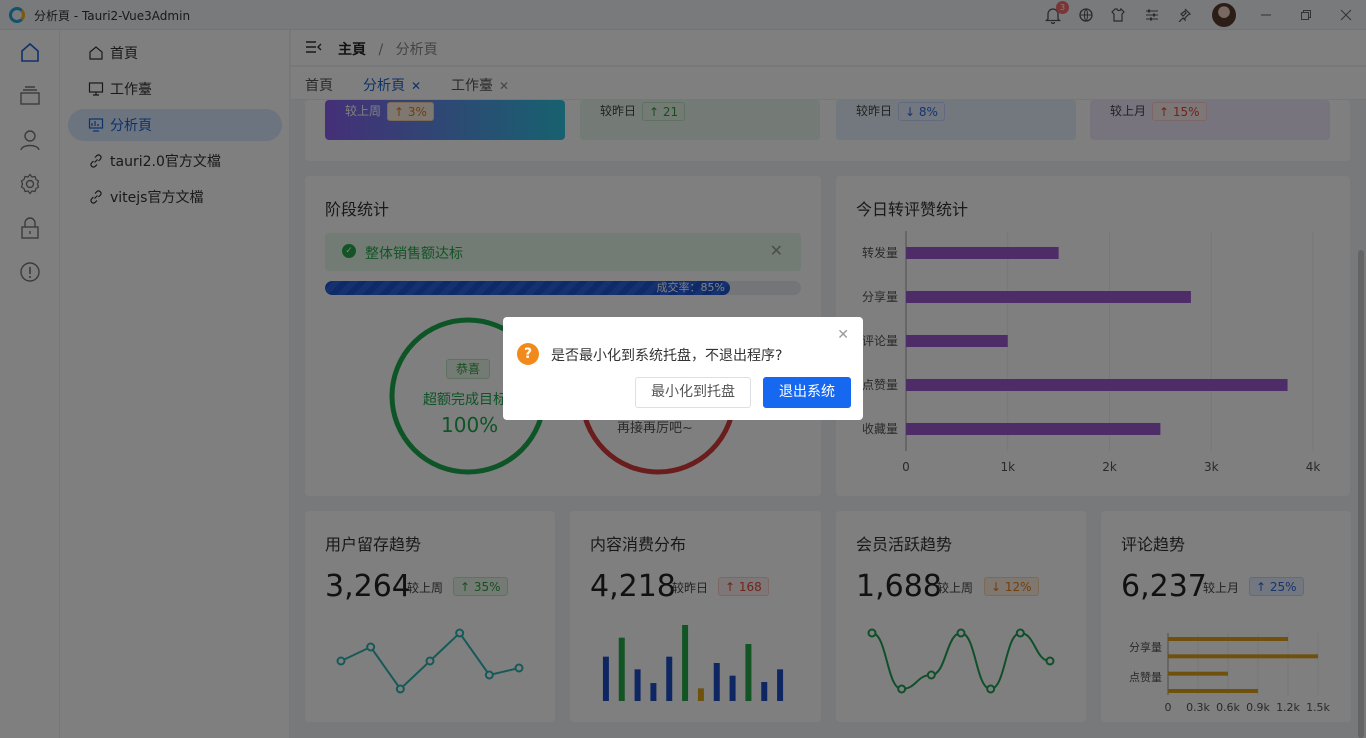 Image resolution: width=1366 pixels, height=738 pixels. What do you see at coordinates (843, 335) in the screenshot?
I see `close-icon: ✕` at bounding box center [843, 335].